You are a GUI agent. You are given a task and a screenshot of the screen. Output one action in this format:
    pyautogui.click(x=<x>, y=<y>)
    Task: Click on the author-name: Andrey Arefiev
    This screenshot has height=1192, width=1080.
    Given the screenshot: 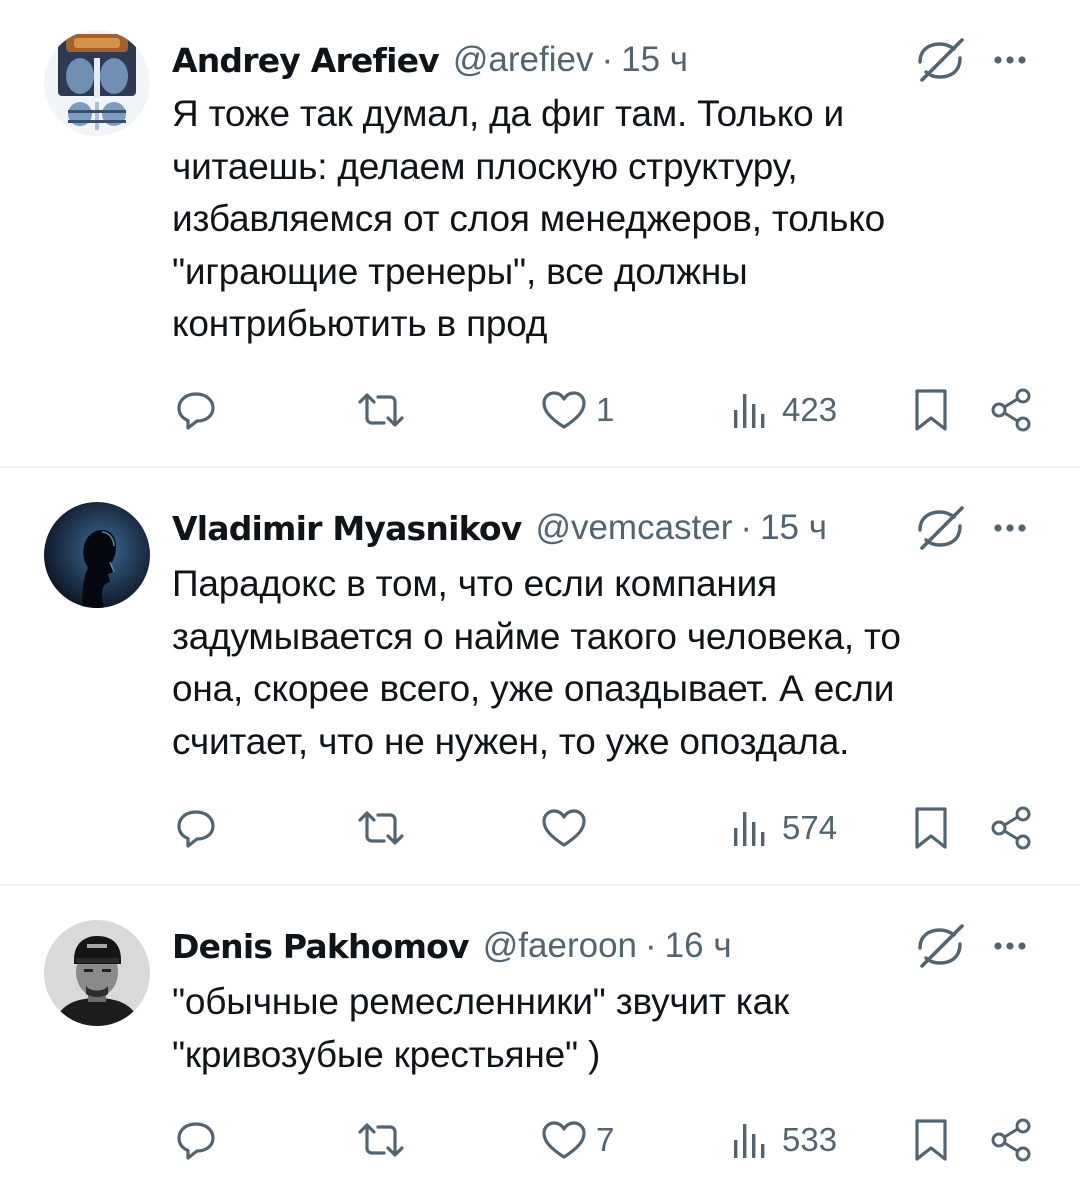 What is the action you would take?
    pyautogui.click(x=306, y=60)
    